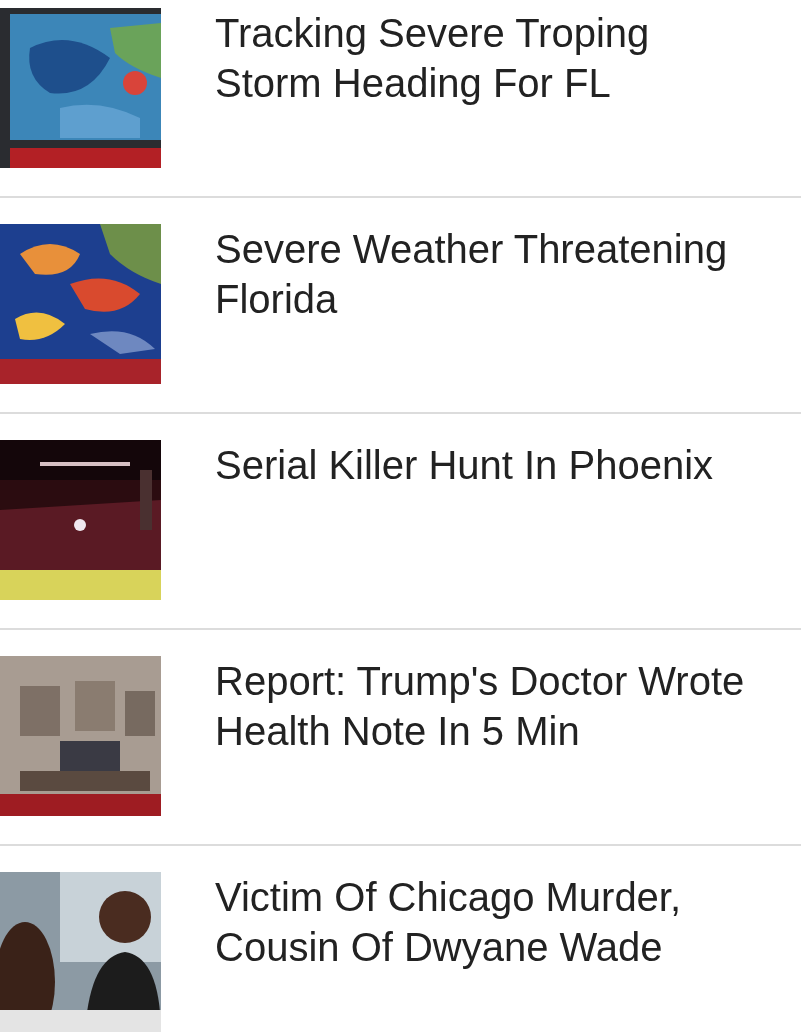 The image size is (803, 1033). Describe the element at coordinates (485, 274) in the screenshot. I see `video-title: Severe Weather Threatening Florida` at that location.